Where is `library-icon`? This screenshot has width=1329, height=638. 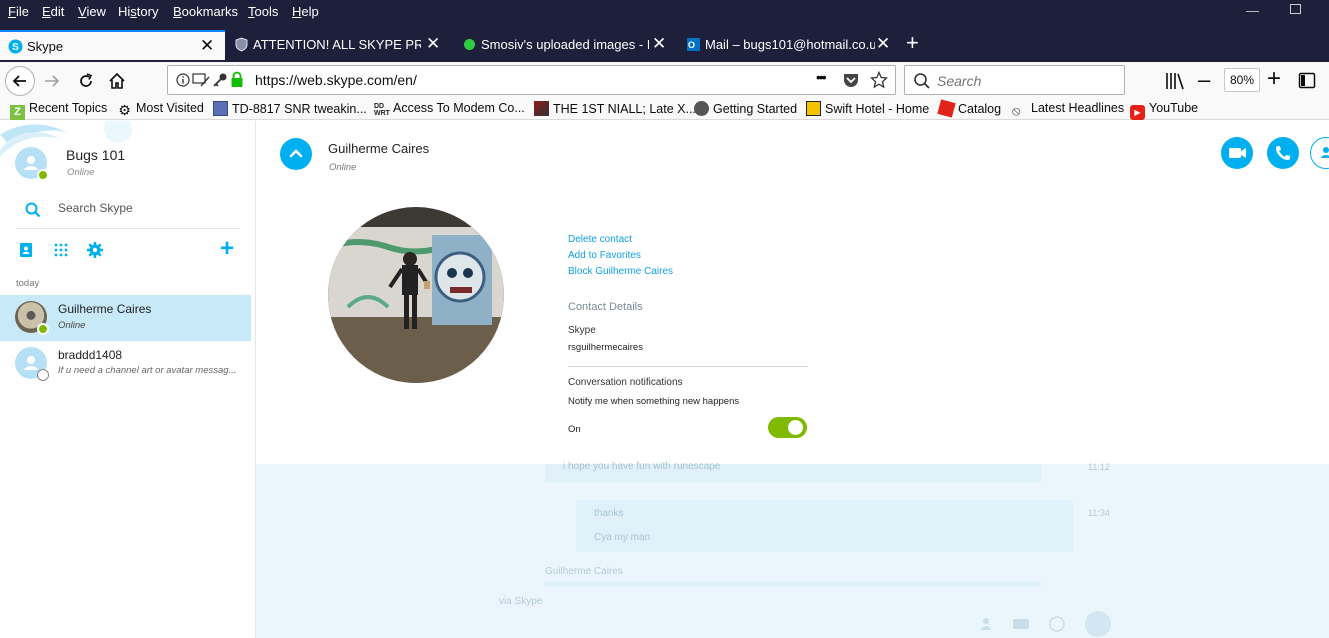 library-icon is located at coordinates (1175, 81).